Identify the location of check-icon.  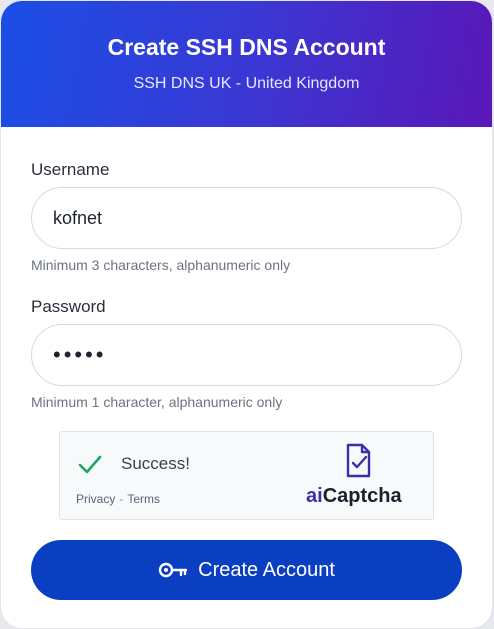
(90, 464).